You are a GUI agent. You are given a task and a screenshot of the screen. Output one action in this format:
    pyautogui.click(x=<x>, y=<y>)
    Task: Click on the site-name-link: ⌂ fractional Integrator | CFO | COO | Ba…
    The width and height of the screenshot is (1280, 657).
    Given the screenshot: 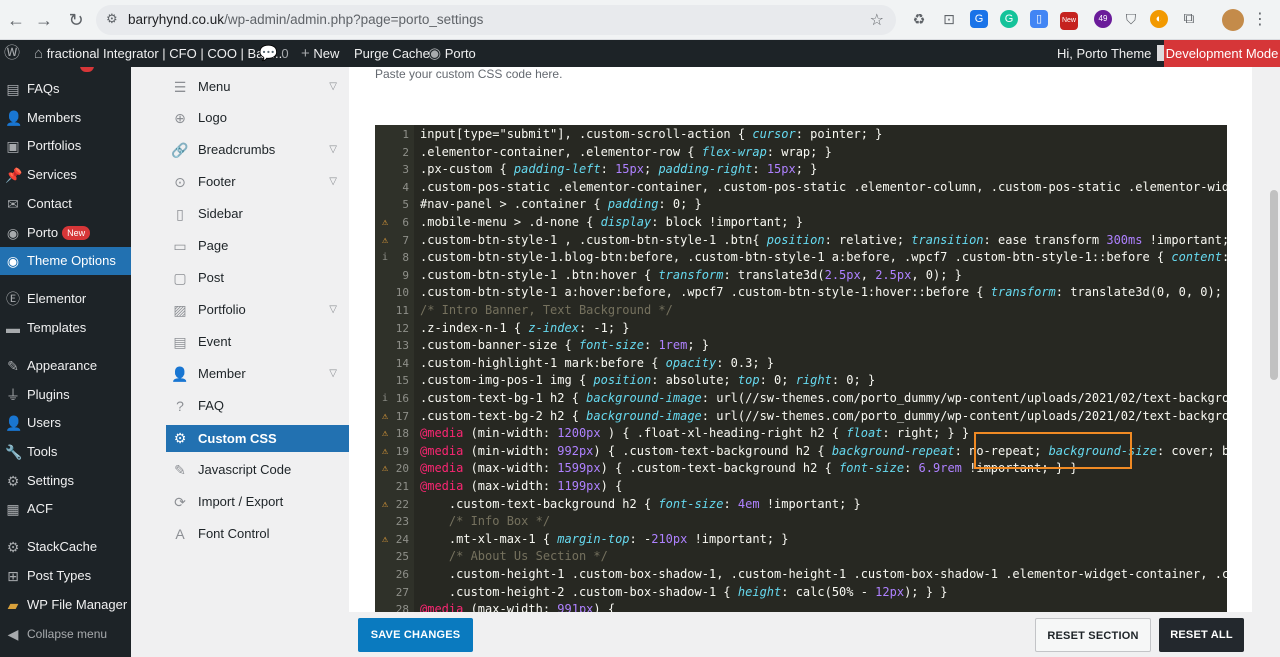 What is the action you would take?
    pyautogui.click(x=158, y=53)
    